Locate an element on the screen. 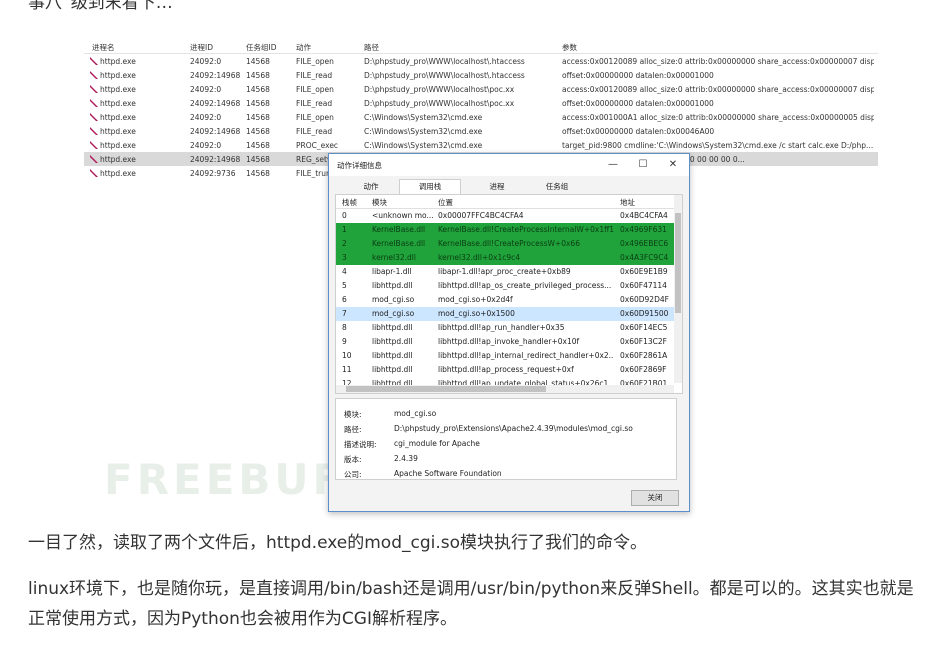 The width and height of the screenshot is (944, 646). dialog-titlebar: 动作详细信息 — ☐ ✕ is located at coordinates (509, 165).